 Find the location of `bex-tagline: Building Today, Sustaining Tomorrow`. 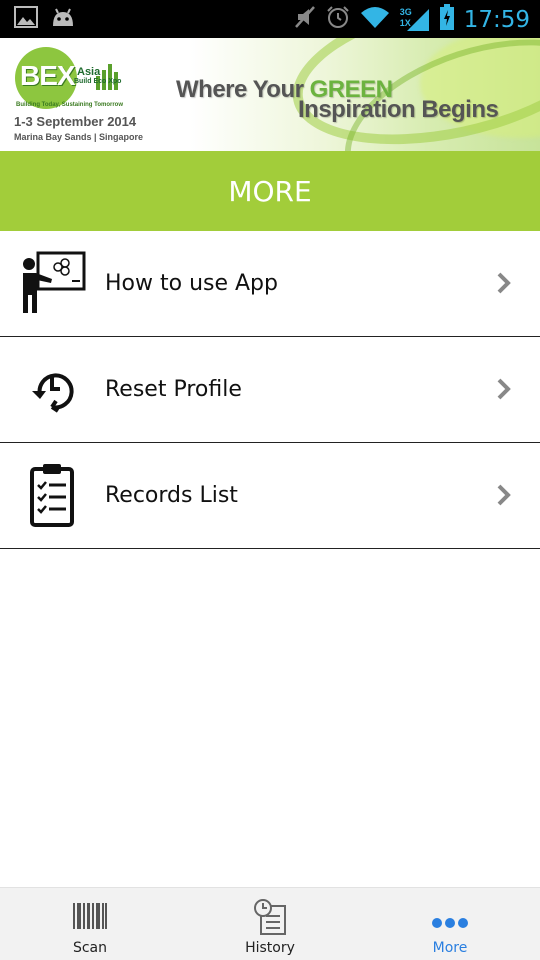

bex-tagline: Building Today, Sustaining Tomorrow is located at coordinates (69, 105).